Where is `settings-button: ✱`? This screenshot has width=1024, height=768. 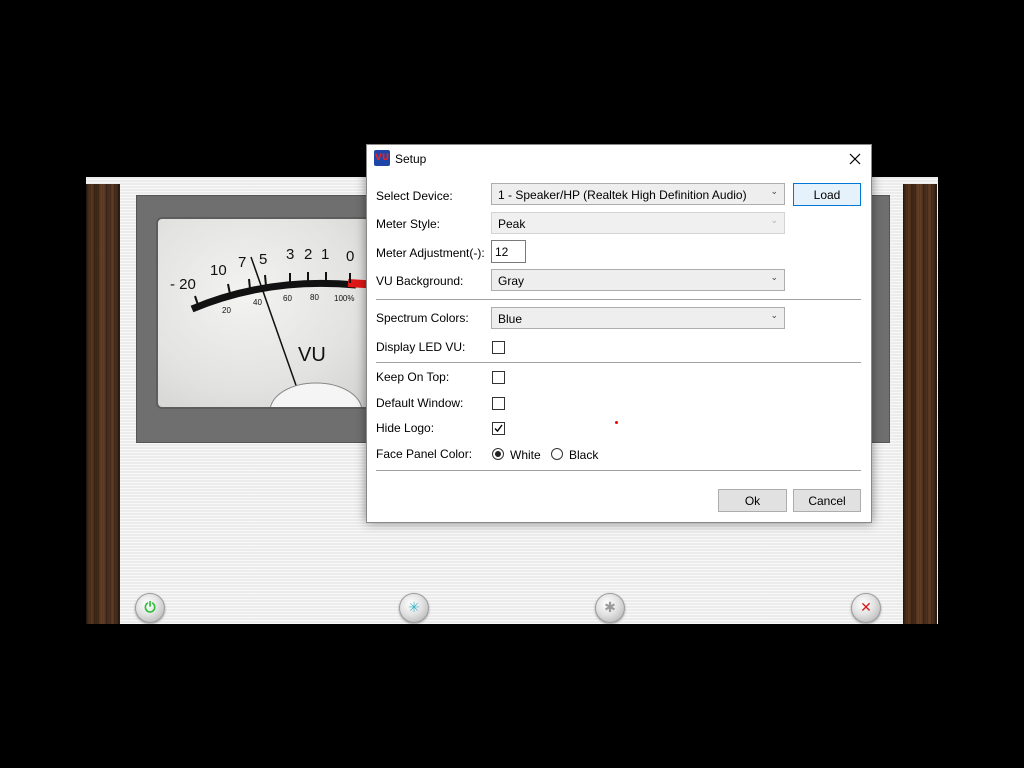
settings-button: ✱ is located at coordinates (610, 608).